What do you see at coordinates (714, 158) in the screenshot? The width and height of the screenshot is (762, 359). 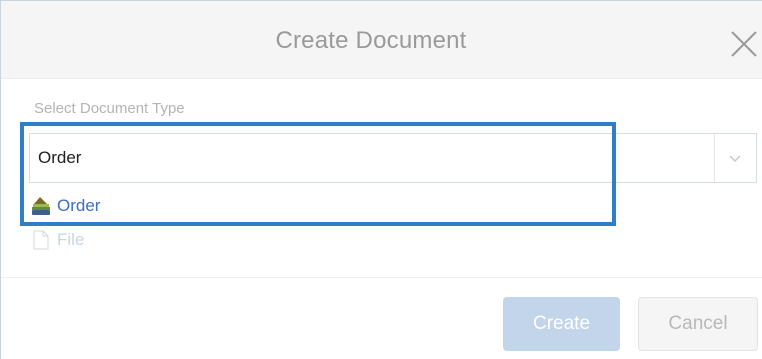 I see `select-divider` at bounding box center [714, 158].